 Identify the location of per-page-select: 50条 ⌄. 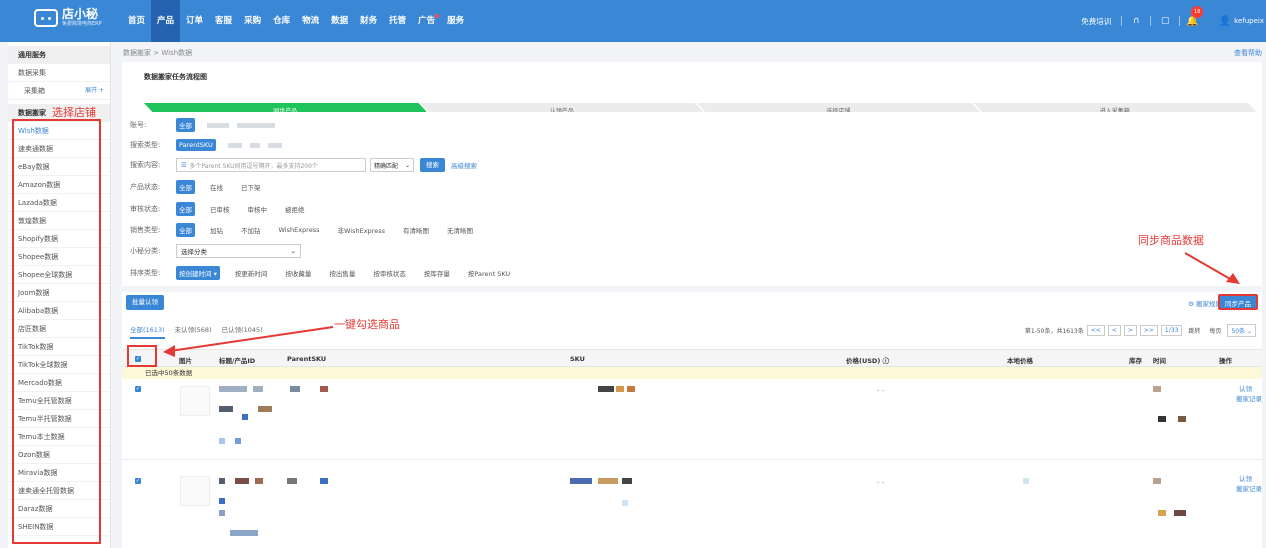
(1241, 330).